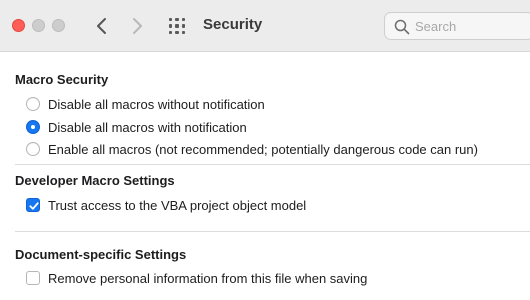 The height and width of the screenshot is (300, 530). What do you see at coordinates (33, 278) in the screenshot?
I see `checkbox` at bounding box center [33, 278].